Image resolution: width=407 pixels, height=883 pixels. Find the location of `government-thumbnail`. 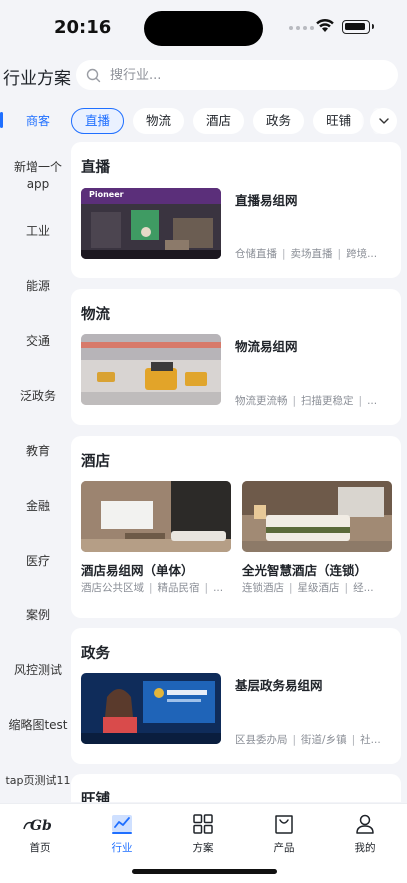

government-thumbnail is located at coordinates (151, 708).